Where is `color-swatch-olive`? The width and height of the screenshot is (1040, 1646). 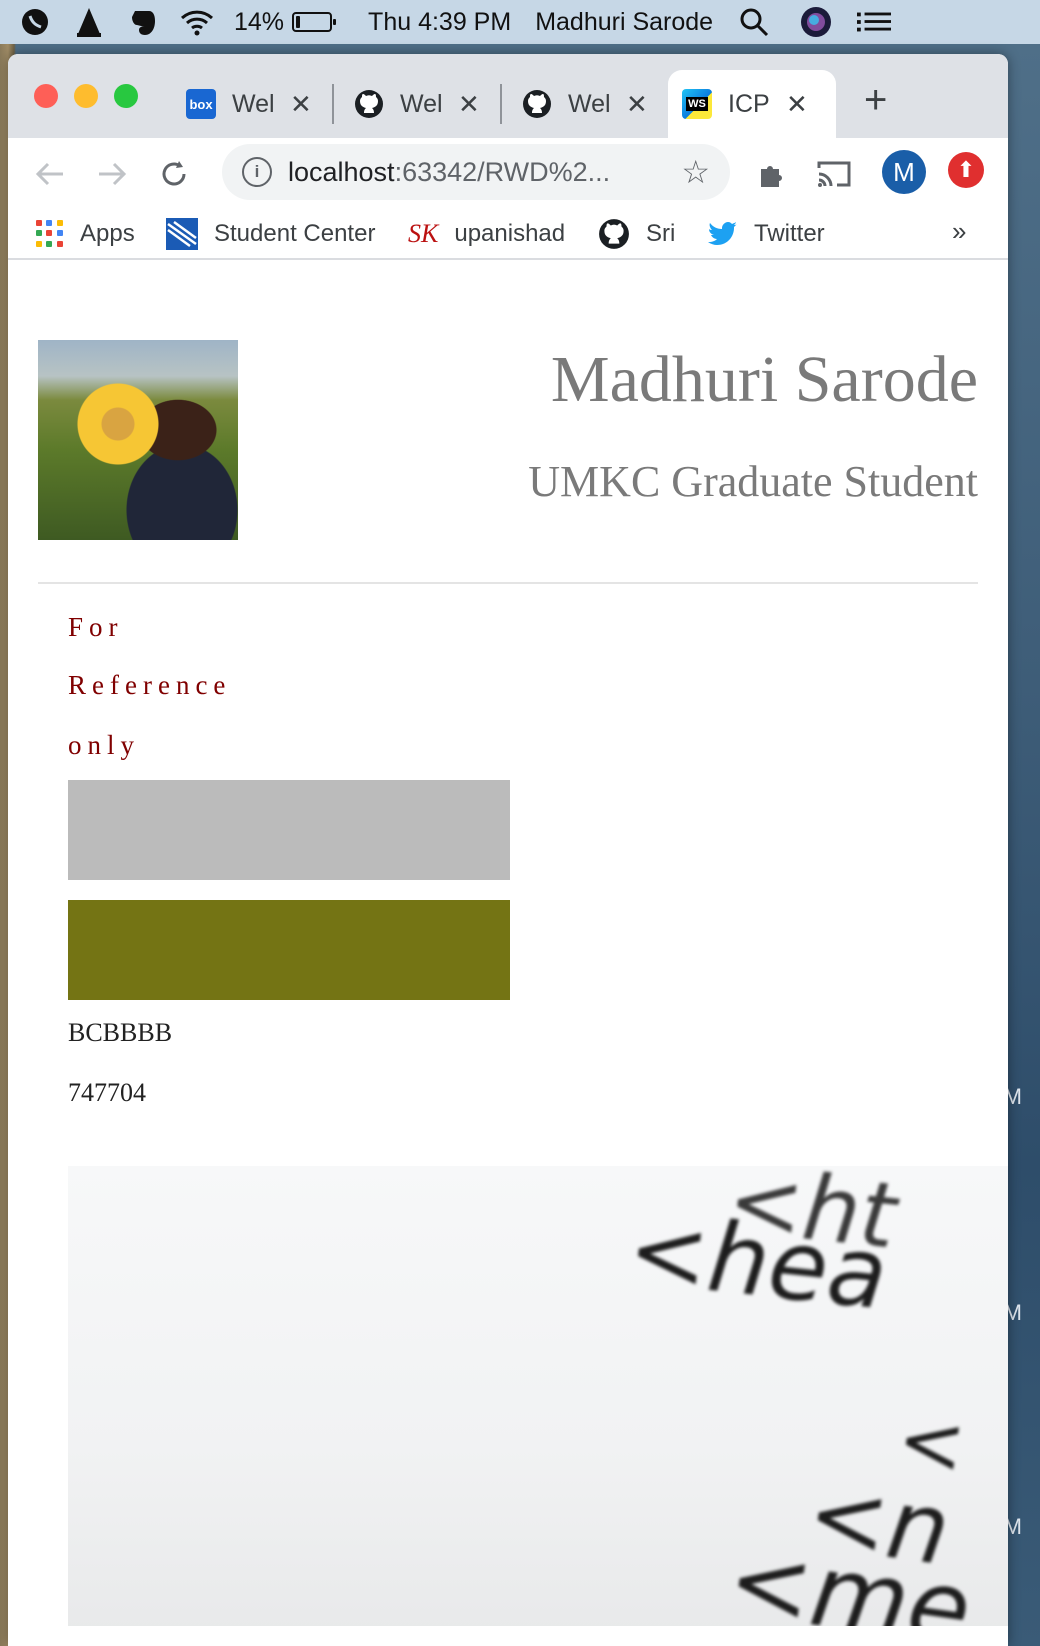 color-swatch-olive is located at coordinates (289, 950).